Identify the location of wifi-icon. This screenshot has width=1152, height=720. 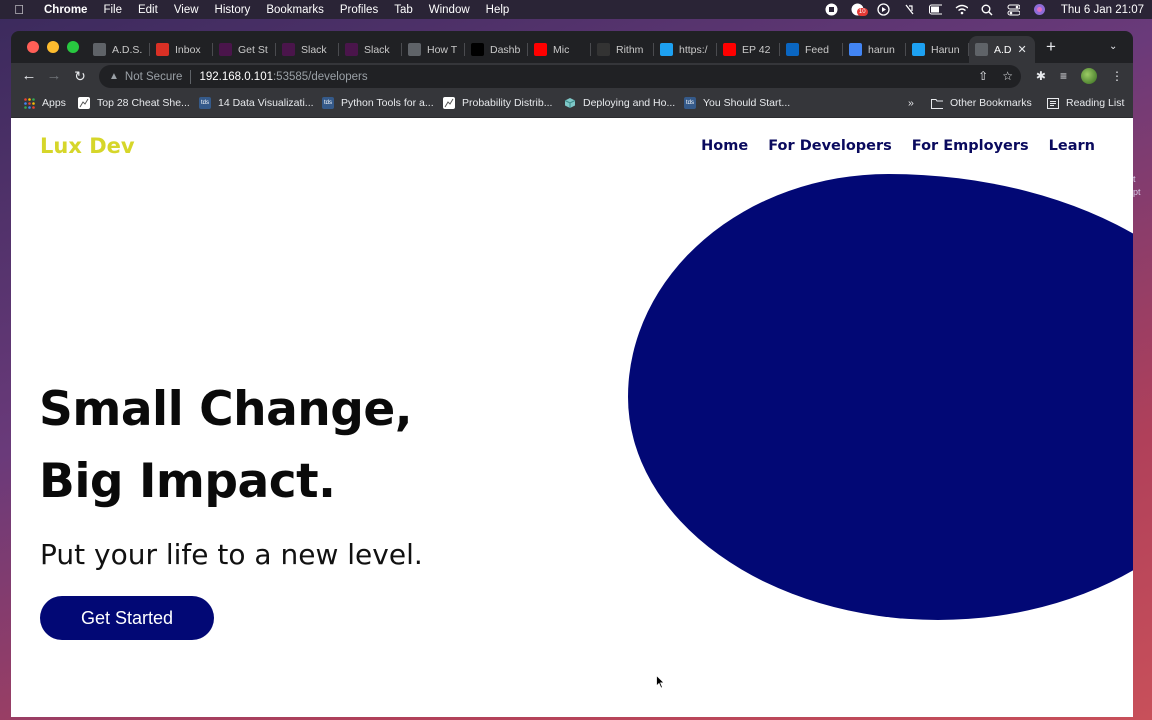
(961, 9).